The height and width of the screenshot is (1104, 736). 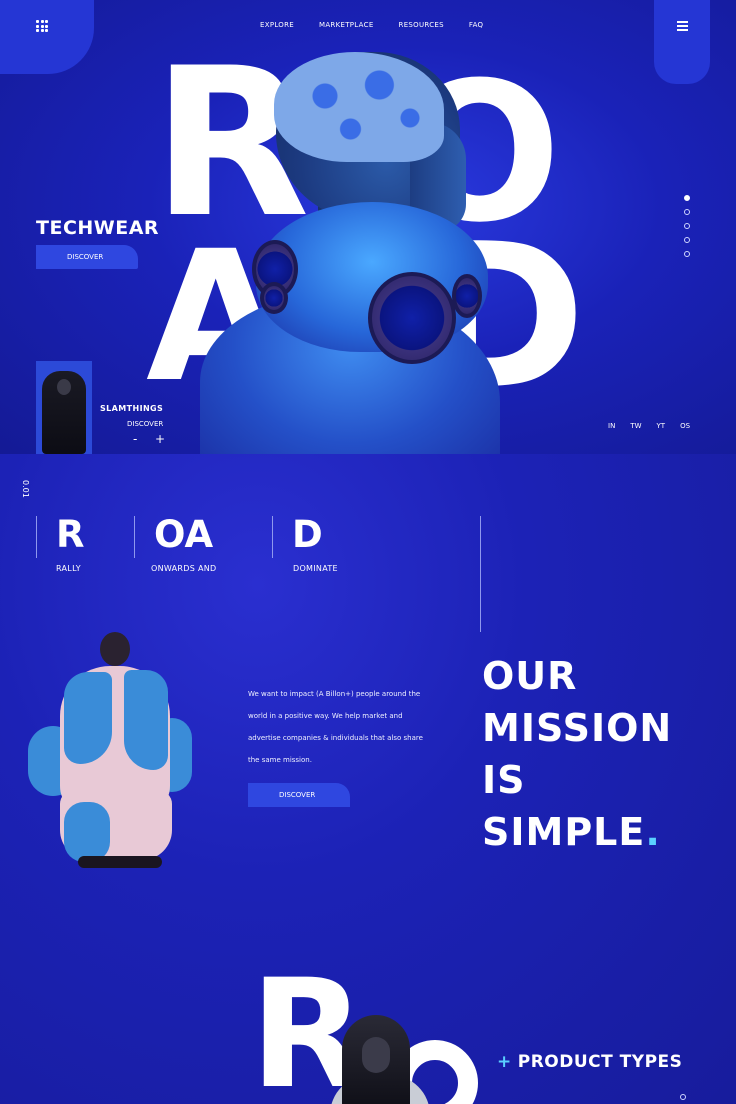 What do you see at coordinates (42, 26) in the screenshot?
I see `app-grid-icon` at bounding box center [42, 26].